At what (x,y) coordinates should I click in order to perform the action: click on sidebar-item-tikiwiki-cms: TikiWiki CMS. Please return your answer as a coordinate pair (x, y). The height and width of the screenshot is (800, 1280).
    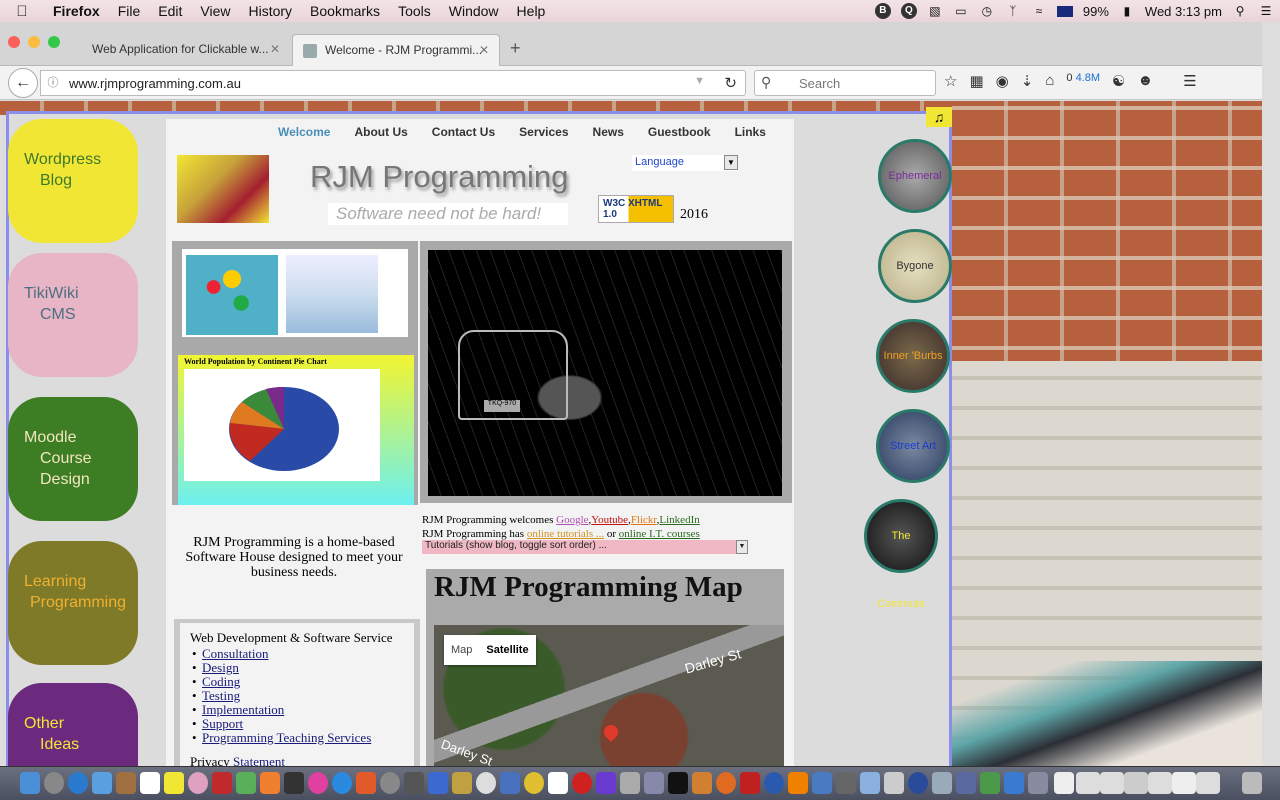
    Looking at the image, I should click on (73, 315).